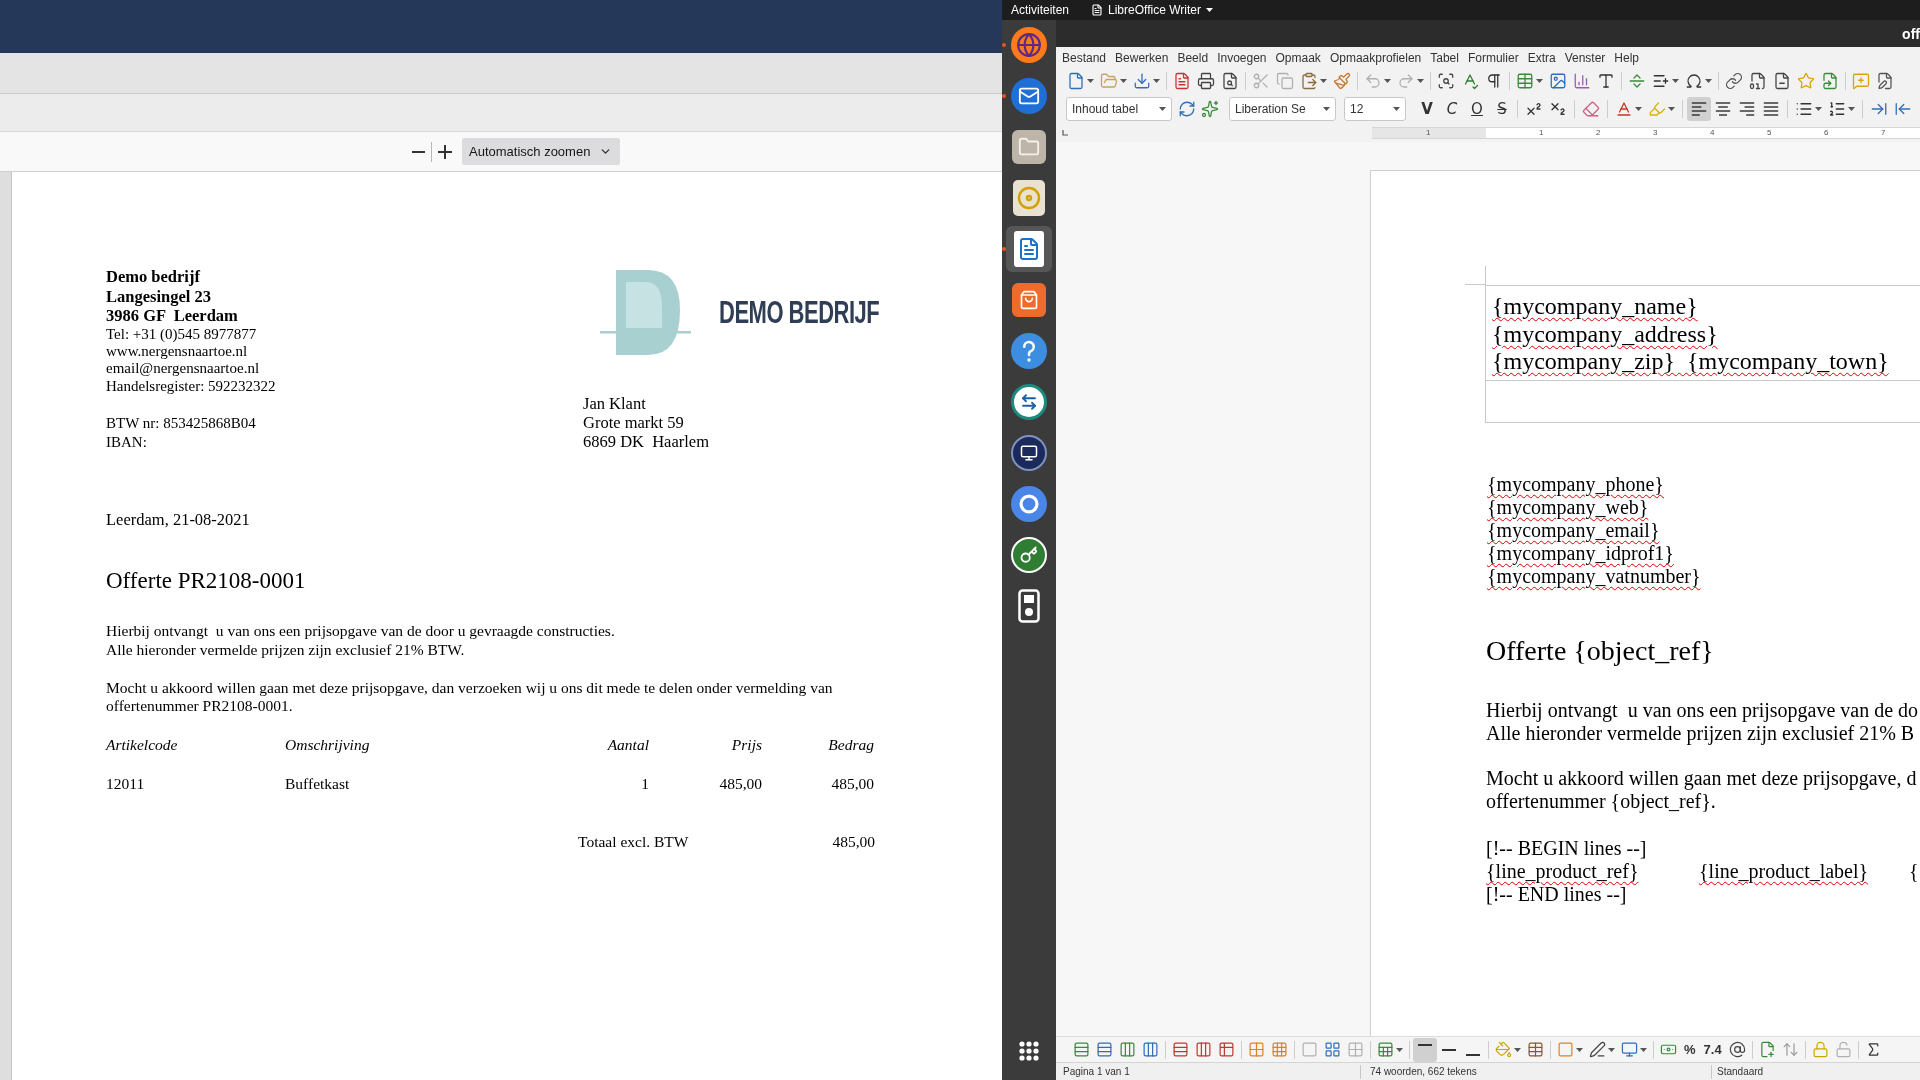 This screenshot has width=1920, height=1080. What do you see at coordinates (1142, 57) in the screenshot?
I see `menu-item: Bewerken` at bounding box center [1142, 57].